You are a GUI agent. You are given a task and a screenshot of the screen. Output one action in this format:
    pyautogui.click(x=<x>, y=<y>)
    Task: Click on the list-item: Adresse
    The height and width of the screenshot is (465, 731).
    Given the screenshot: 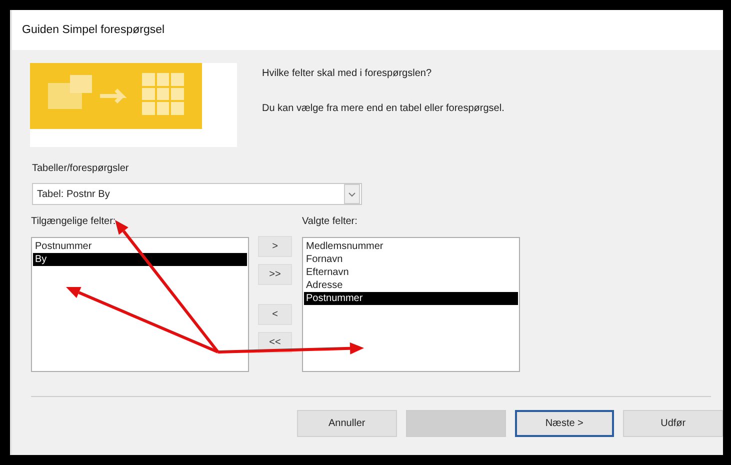 What is the action you would take?
    pyautogui.click(x=411, y=285)
    